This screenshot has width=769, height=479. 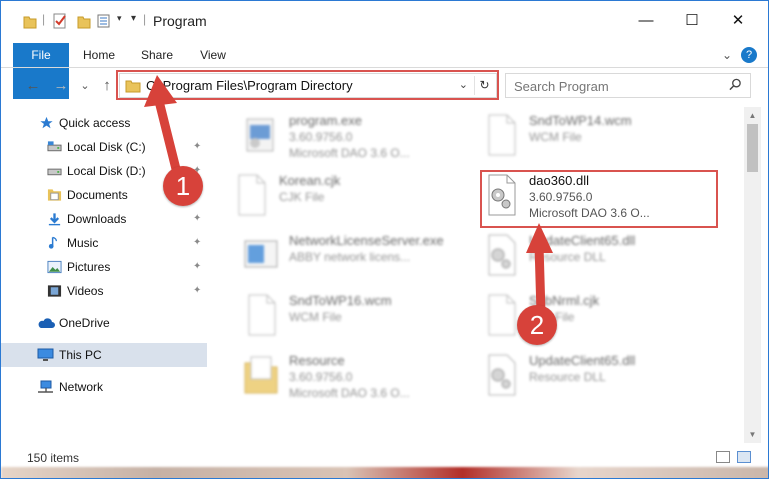 What do you see at coordinates (333, 197) in the screenshot?
I see `file-item: Korean.cjk CJK File` at bounding box center [333, 197].